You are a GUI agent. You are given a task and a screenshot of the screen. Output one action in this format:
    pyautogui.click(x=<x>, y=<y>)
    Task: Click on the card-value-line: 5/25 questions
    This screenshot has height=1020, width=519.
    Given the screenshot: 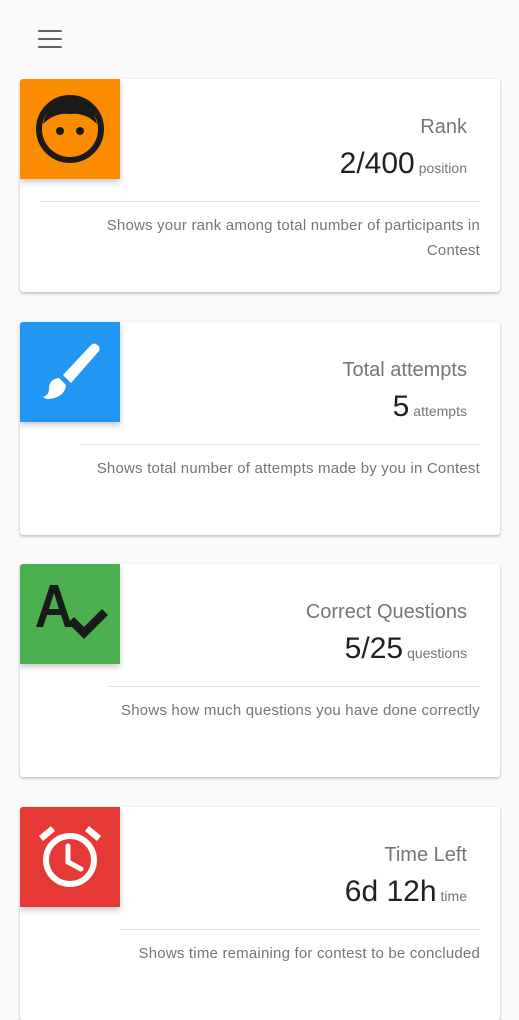 What is the action you would take?
    pyautogui.click(x=406, y=649)
    